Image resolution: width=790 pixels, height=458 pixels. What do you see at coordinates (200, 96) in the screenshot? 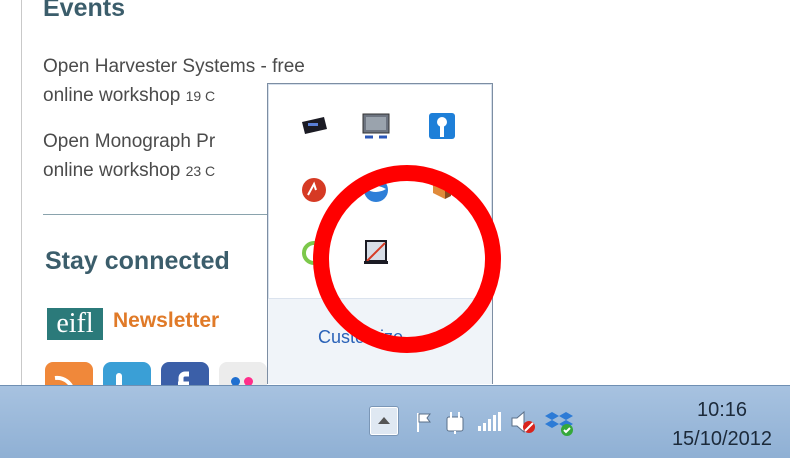
I see `event-date: 19 C` at bounding box center [200, 96].